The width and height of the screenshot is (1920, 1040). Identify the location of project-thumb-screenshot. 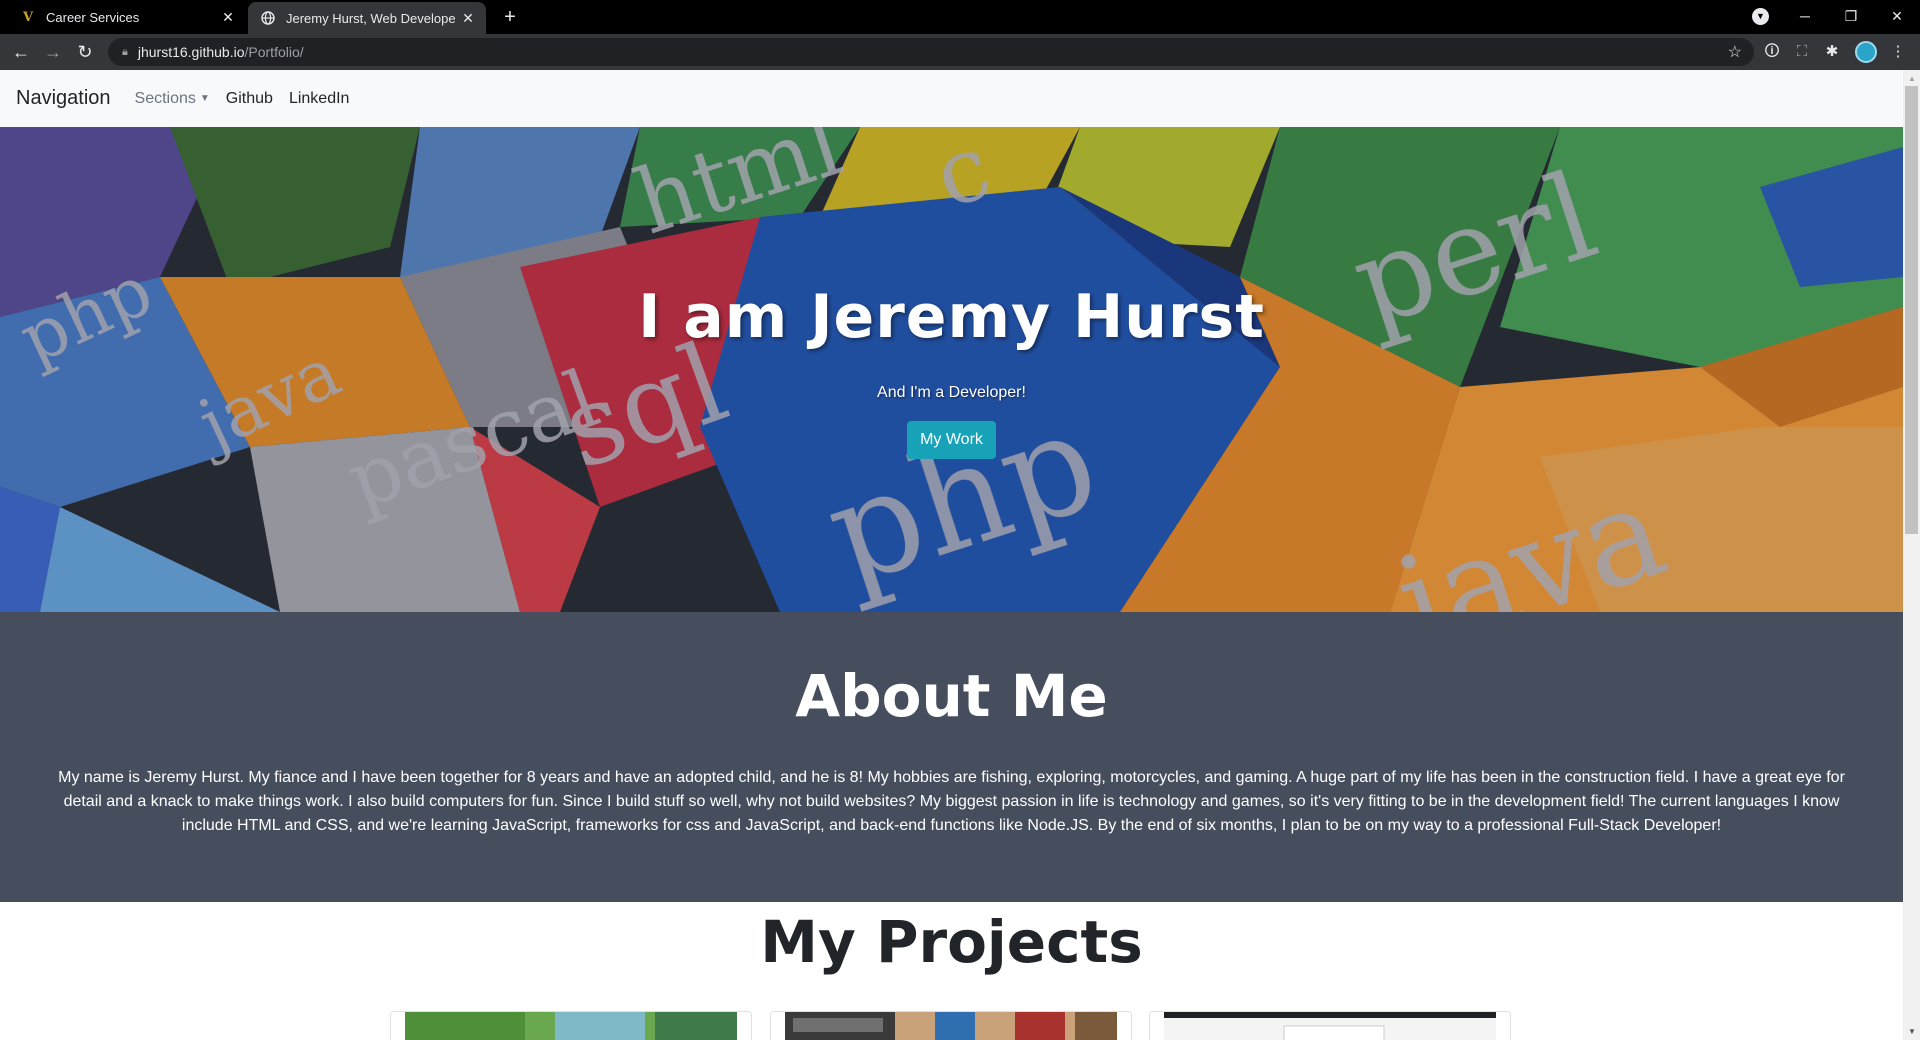
(1330, 1026).